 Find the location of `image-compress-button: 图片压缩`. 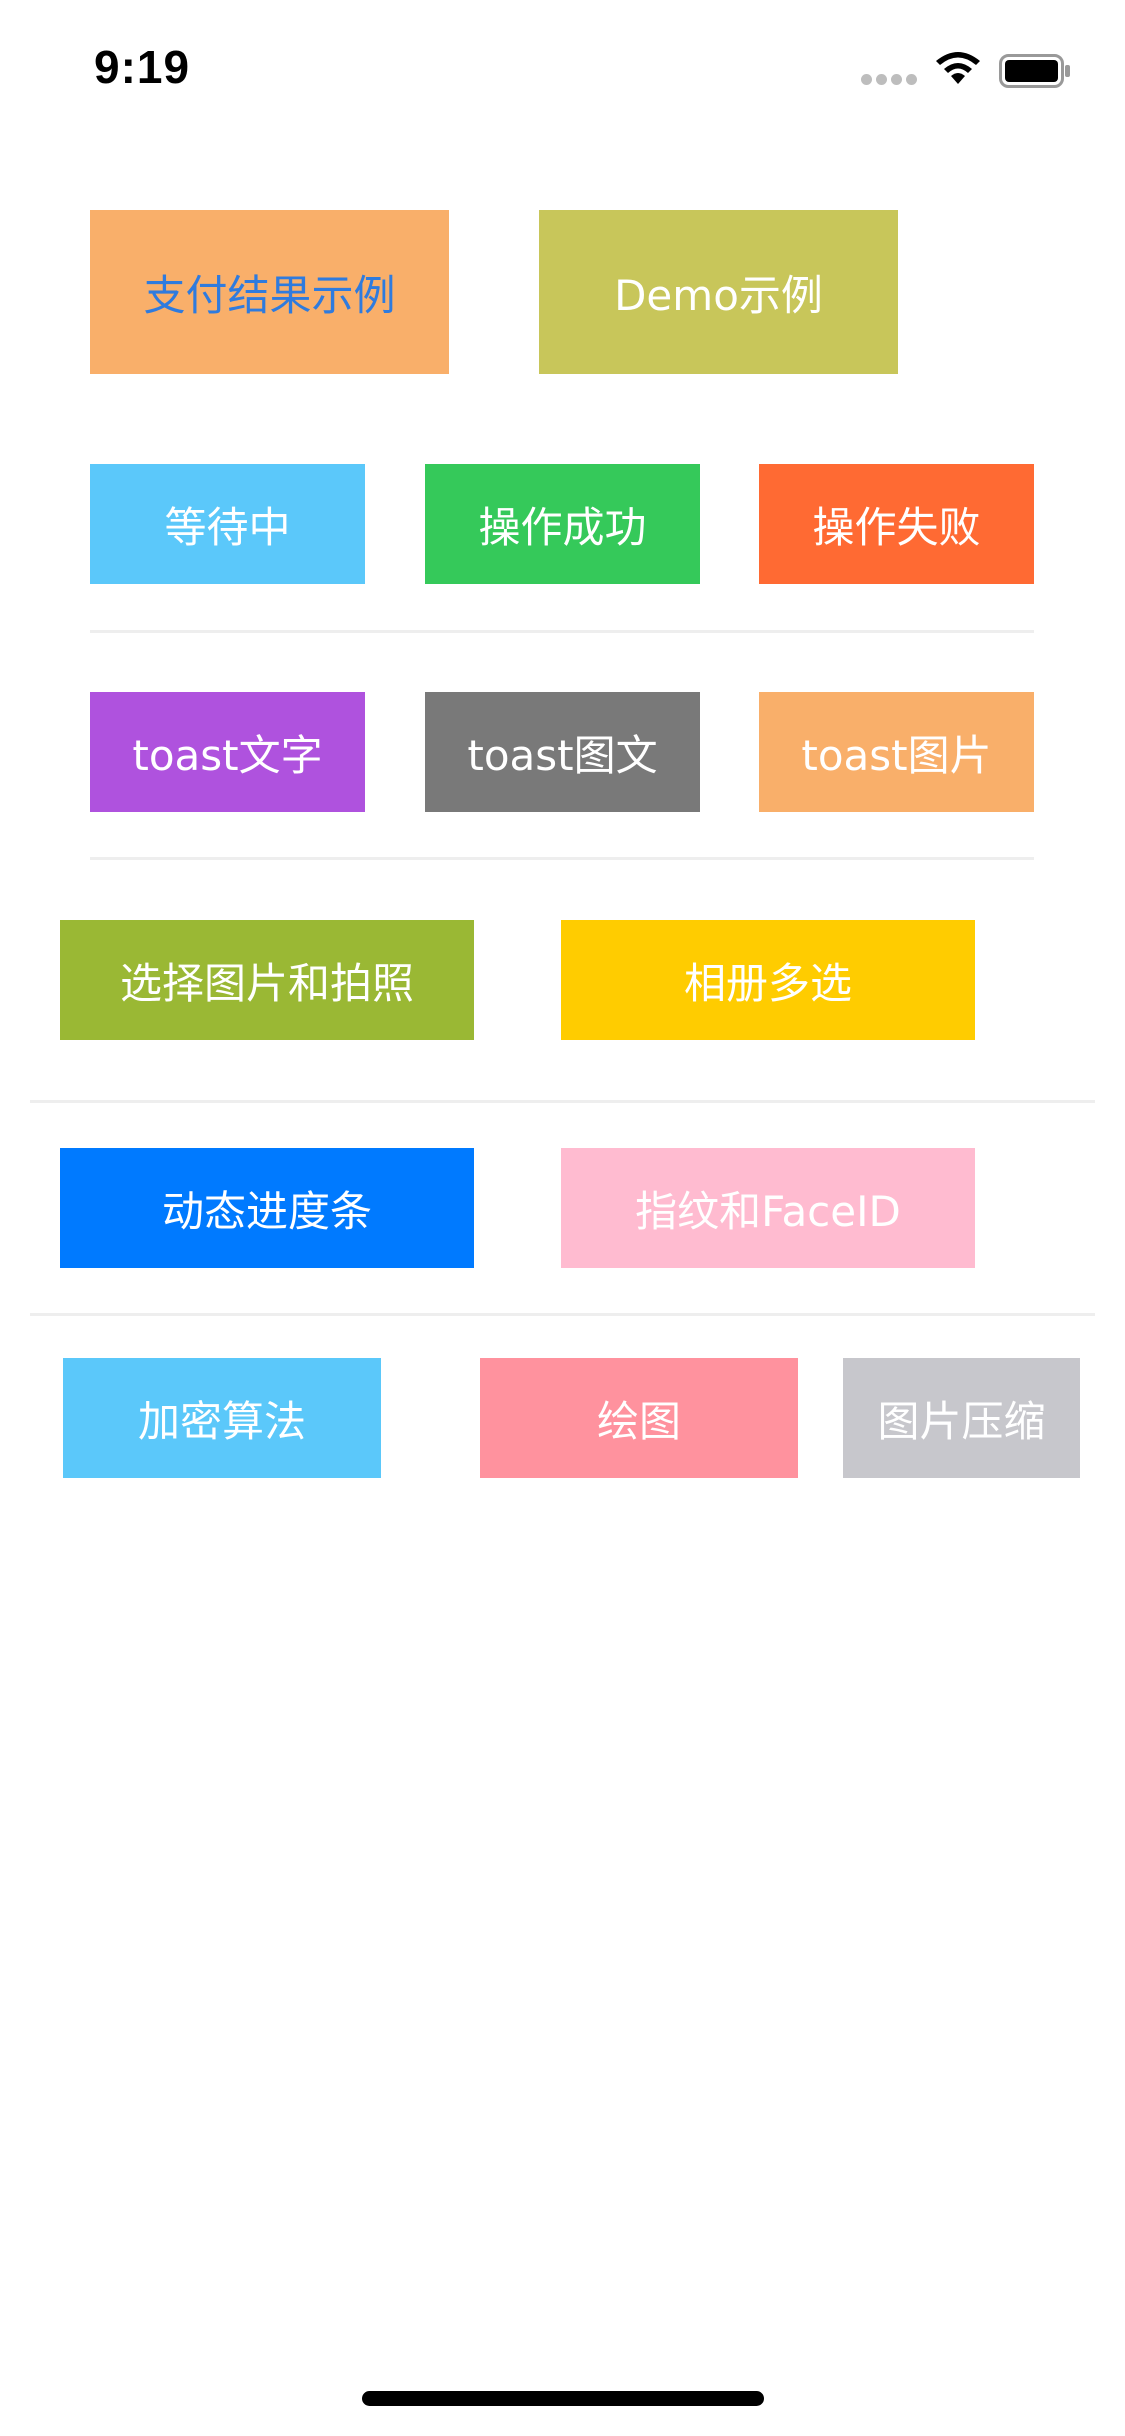

image-compress-button: 图片压缩 is located at coordinates (961, 1418).